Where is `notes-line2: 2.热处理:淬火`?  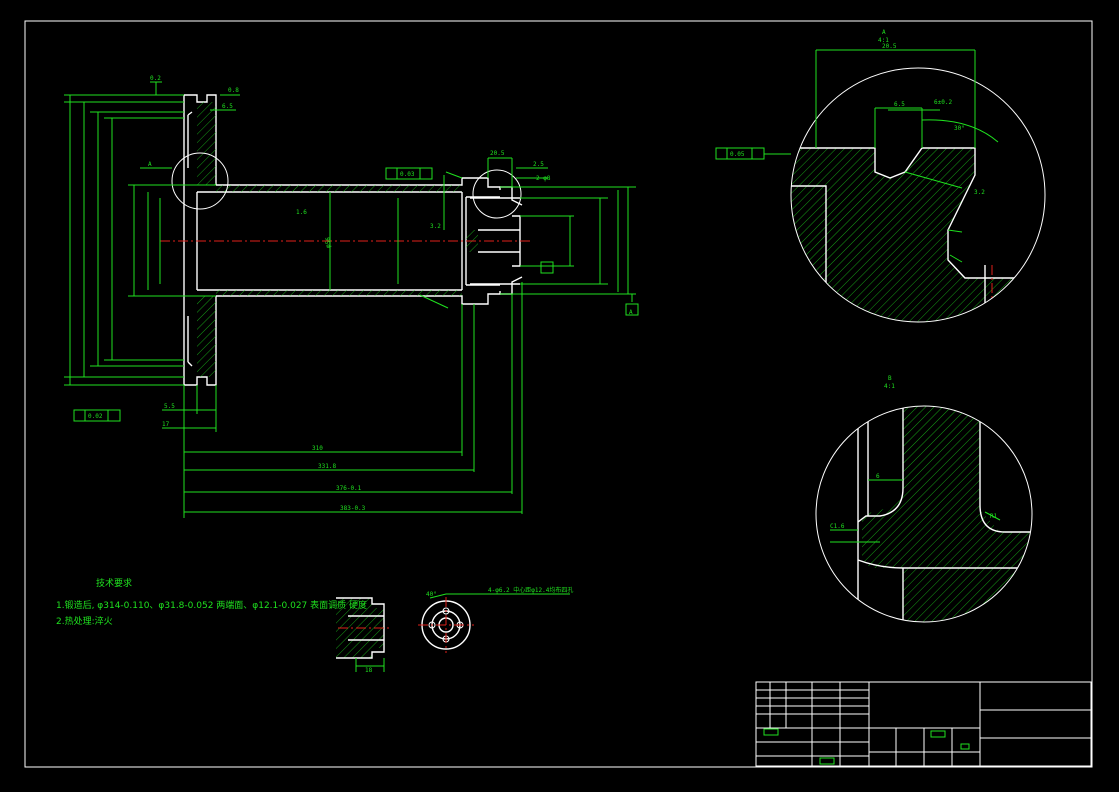 notes-line2: 2.热处理:淬火 is located at coordinates (84, 621).